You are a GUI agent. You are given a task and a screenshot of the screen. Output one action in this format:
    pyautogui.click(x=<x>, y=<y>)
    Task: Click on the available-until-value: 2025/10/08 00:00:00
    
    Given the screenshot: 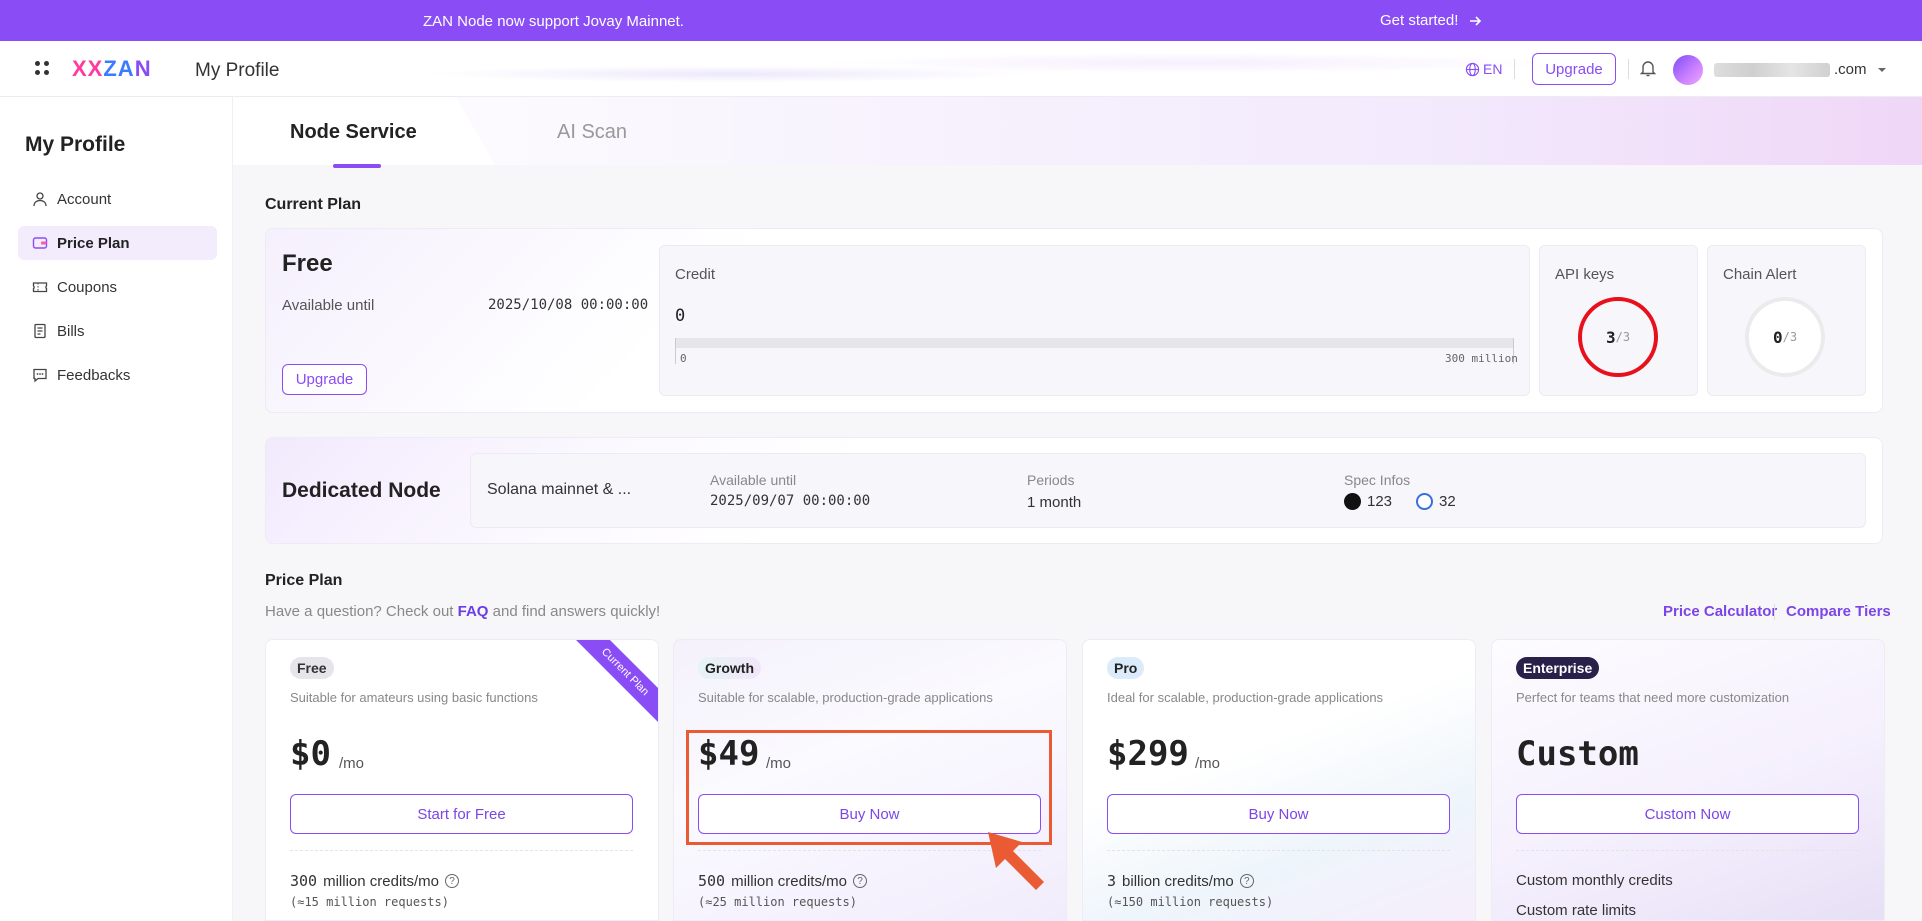 What is the action you would take?
    pyautogui.click(x=568, y=305)
    